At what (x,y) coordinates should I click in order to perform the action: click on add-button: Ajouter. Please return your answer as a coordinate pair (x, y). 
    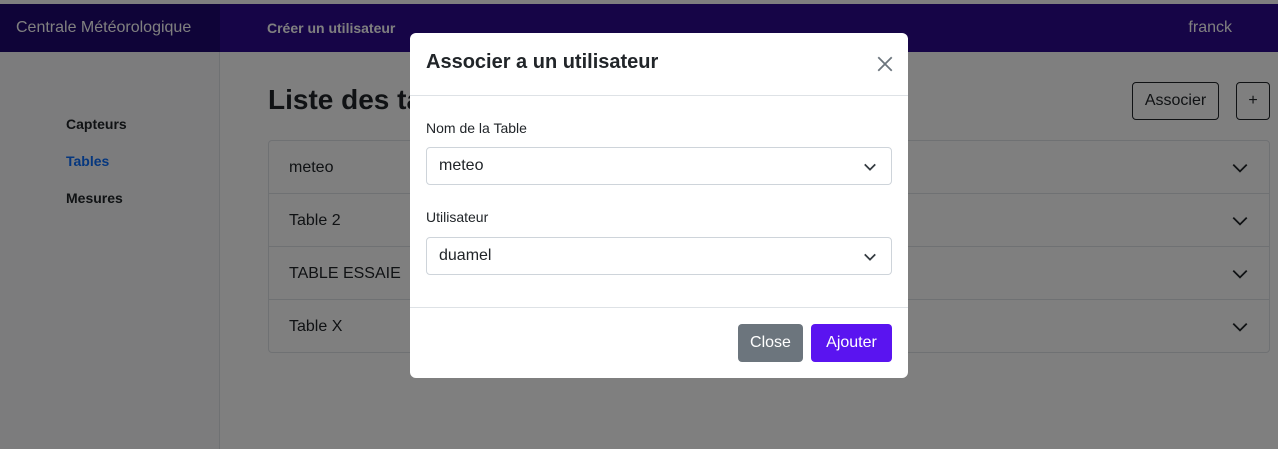
    Looking at the image, I should click on (851, 343).